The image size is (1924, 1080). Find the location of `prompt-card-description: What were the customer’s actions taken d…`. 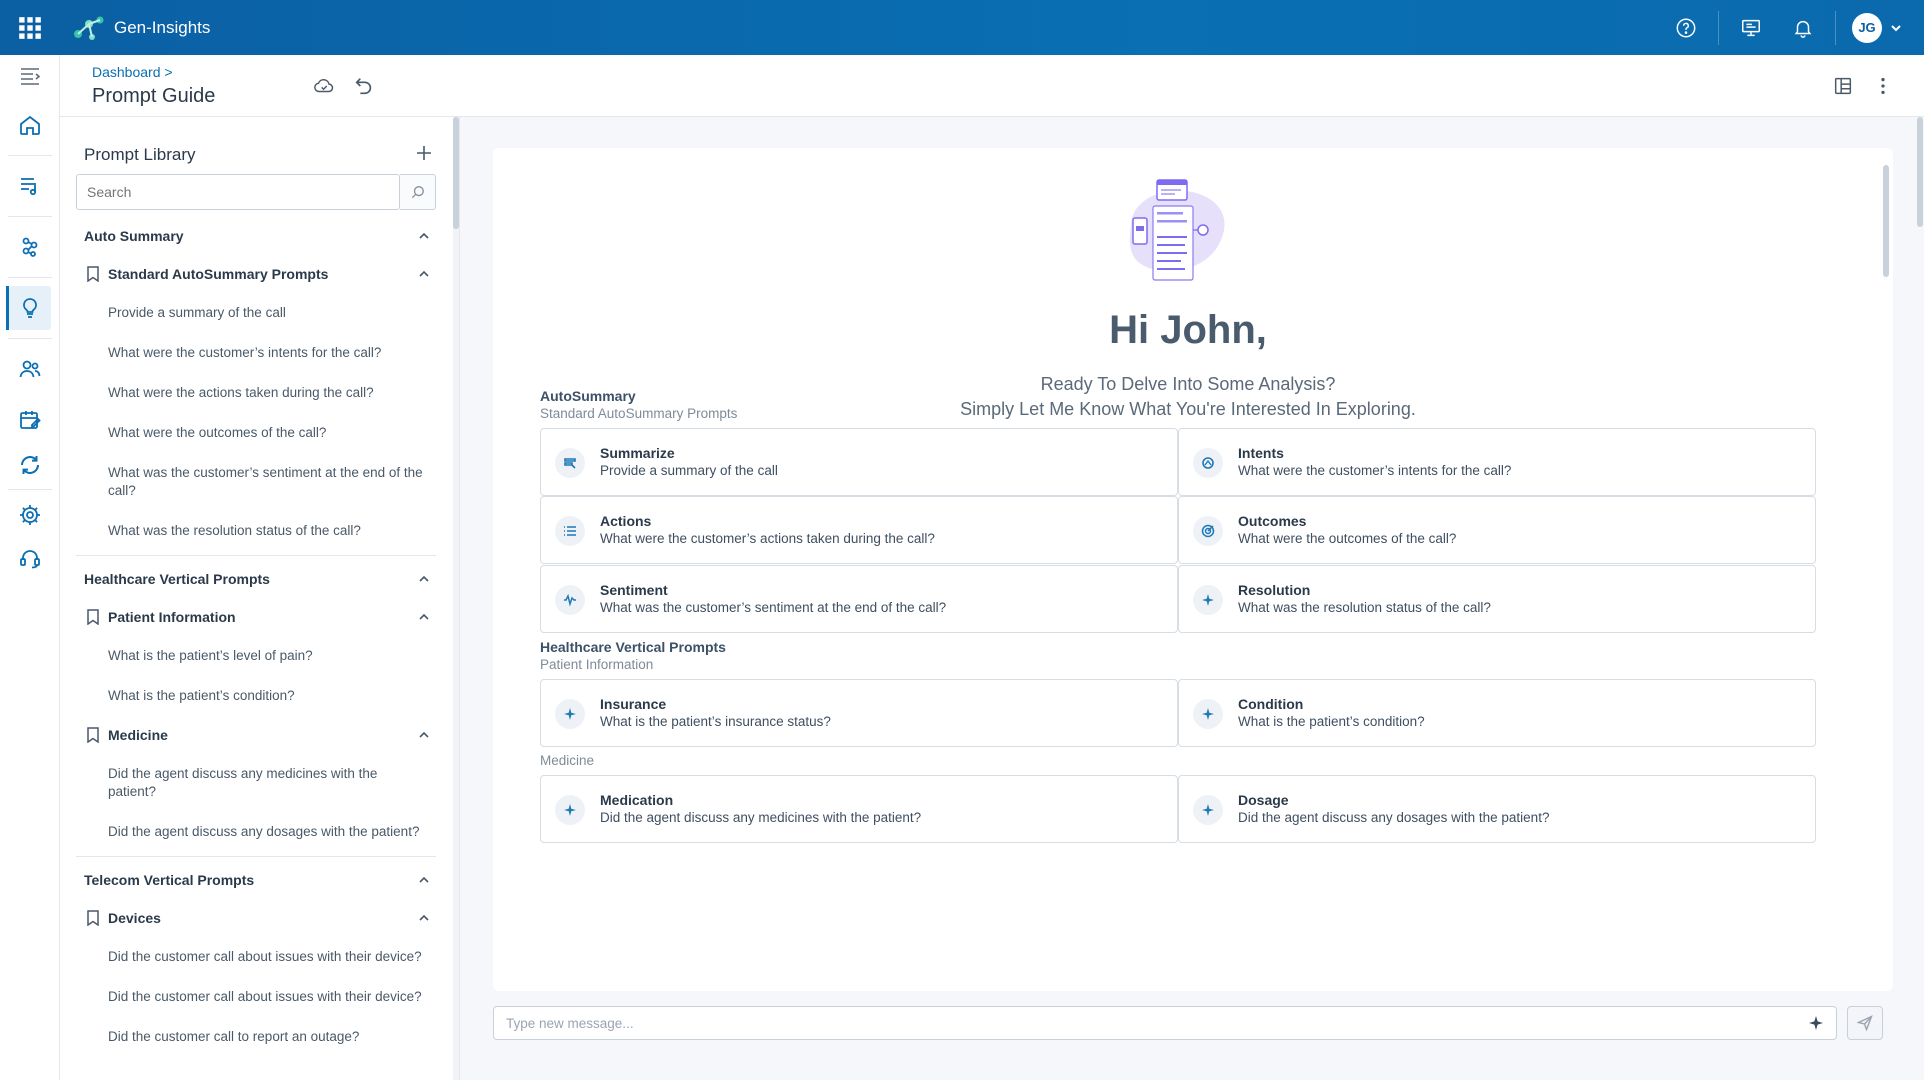

prompt-card-description: What were the customer’s actions taken d… is located at coordinates (767, 538).